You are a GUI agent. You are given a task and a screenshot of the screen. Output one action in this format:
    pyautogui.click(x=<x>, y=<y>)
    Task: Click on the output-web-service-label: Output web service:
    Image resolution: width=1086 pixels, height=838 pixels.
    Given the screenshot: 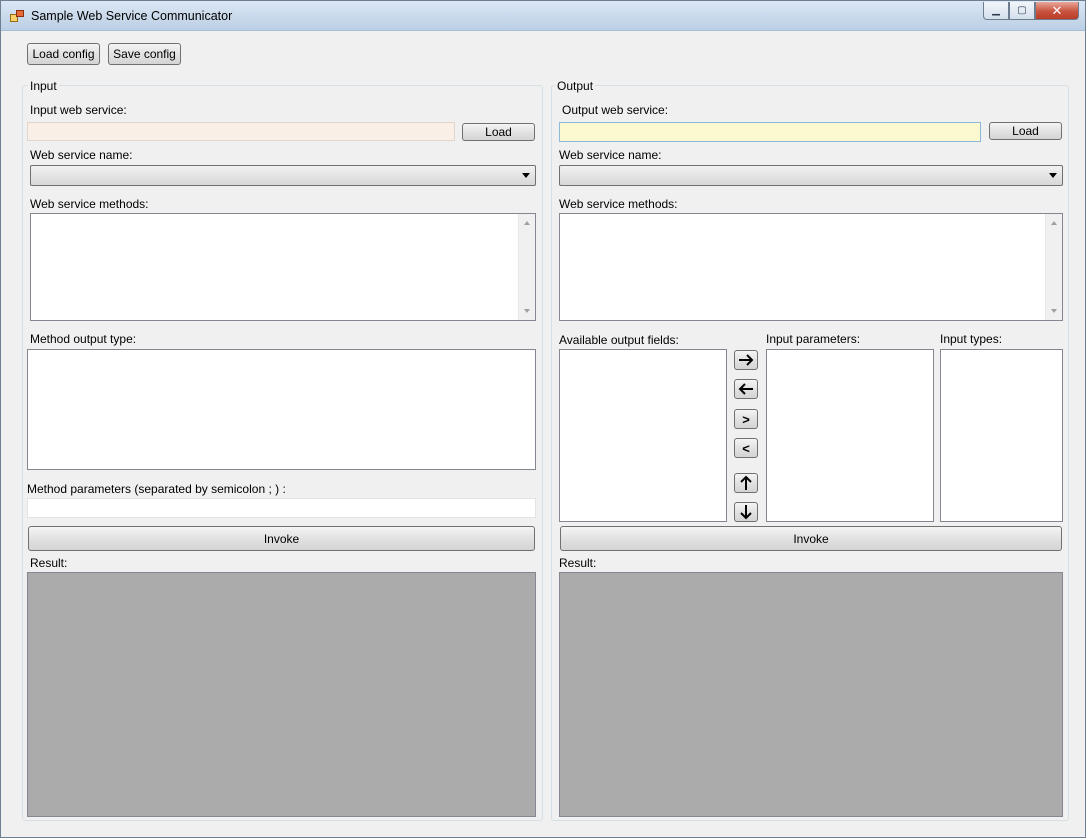 What is the action you would take?
    pyautogui.click(x=615, y=110)
    